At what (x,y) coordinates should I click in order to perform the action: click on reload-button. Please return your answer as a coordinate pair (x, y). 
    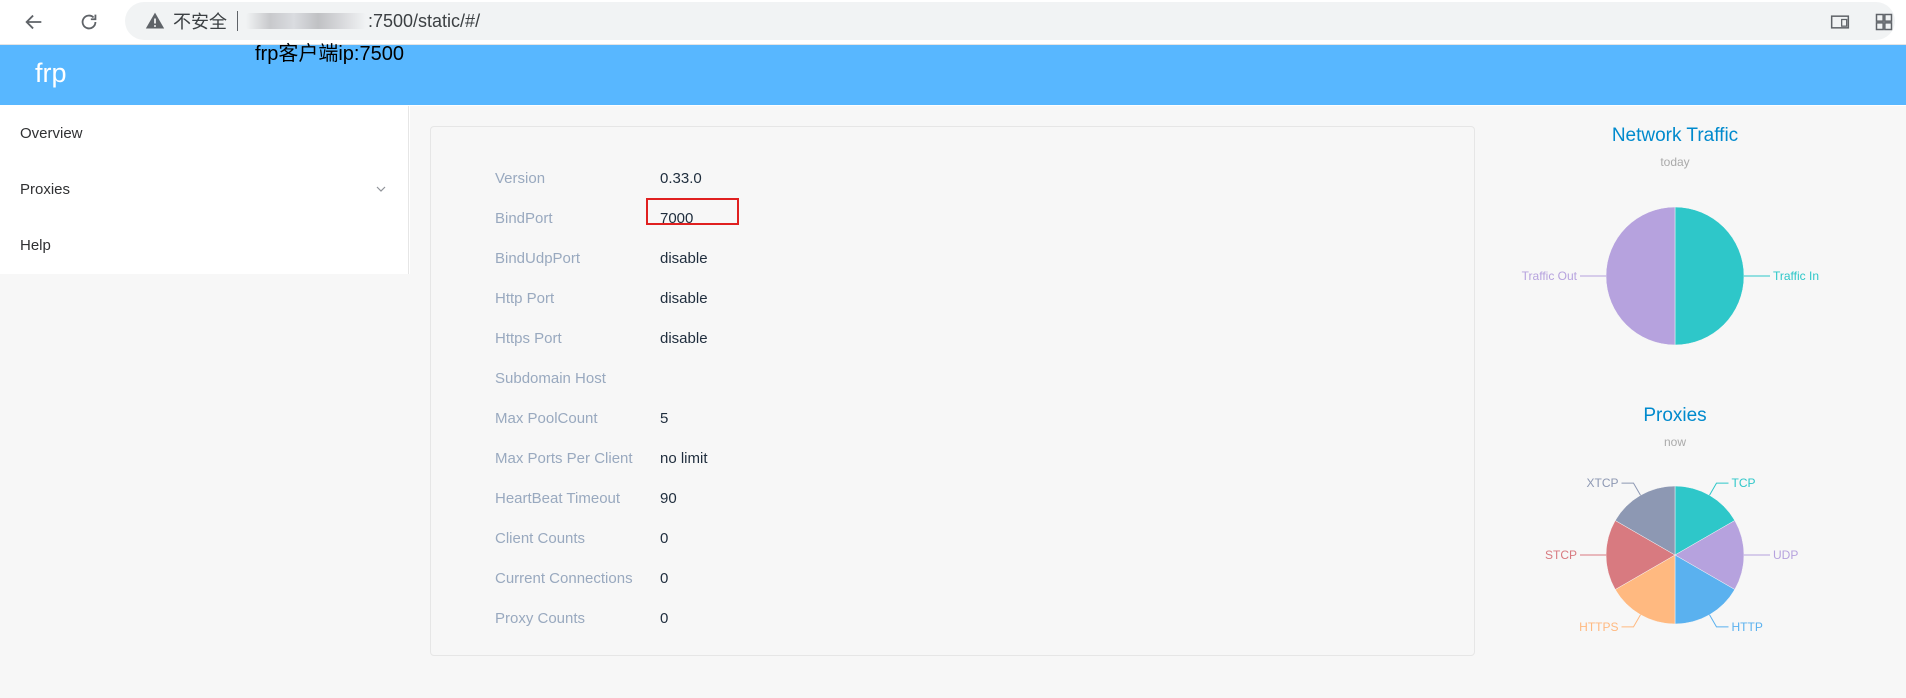
    Looking at the image, I should click on (89, 22).